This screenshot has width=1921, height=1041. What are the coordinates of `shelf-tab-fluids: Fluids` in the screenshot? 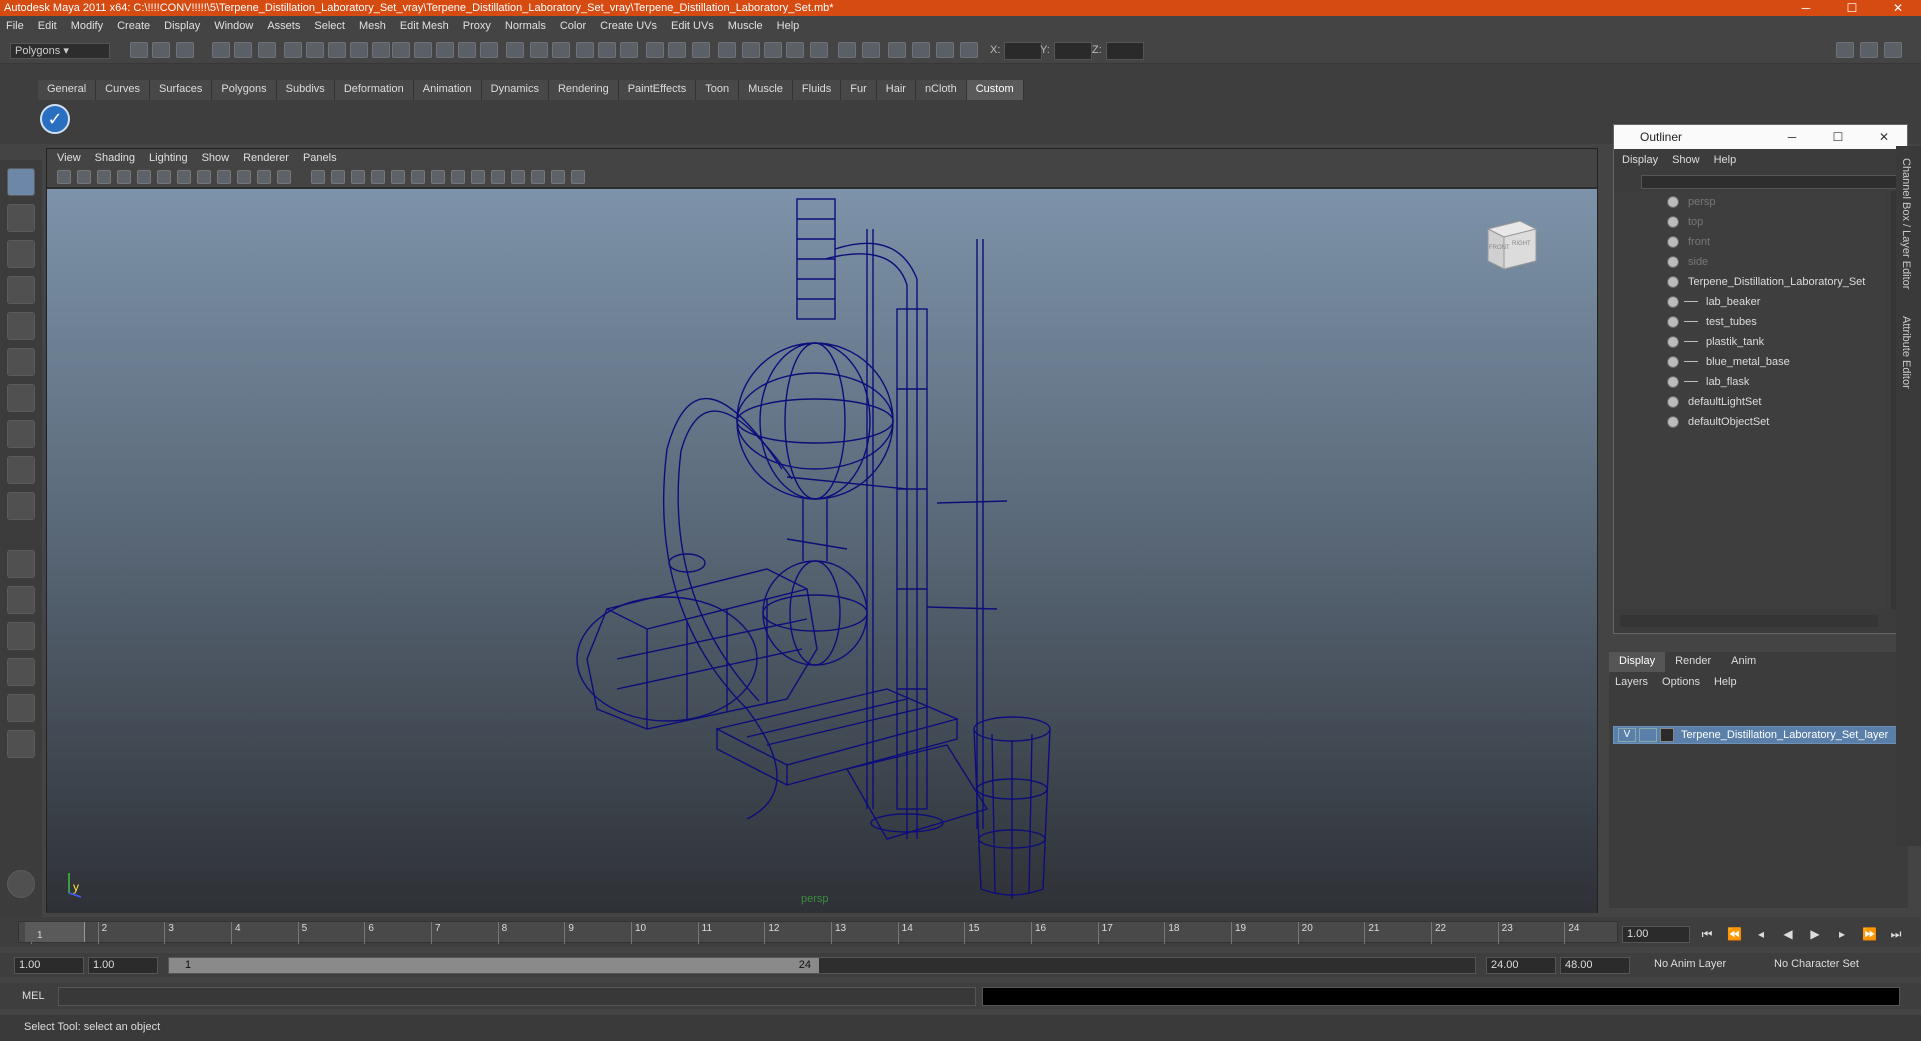 It's located at (817, 90).